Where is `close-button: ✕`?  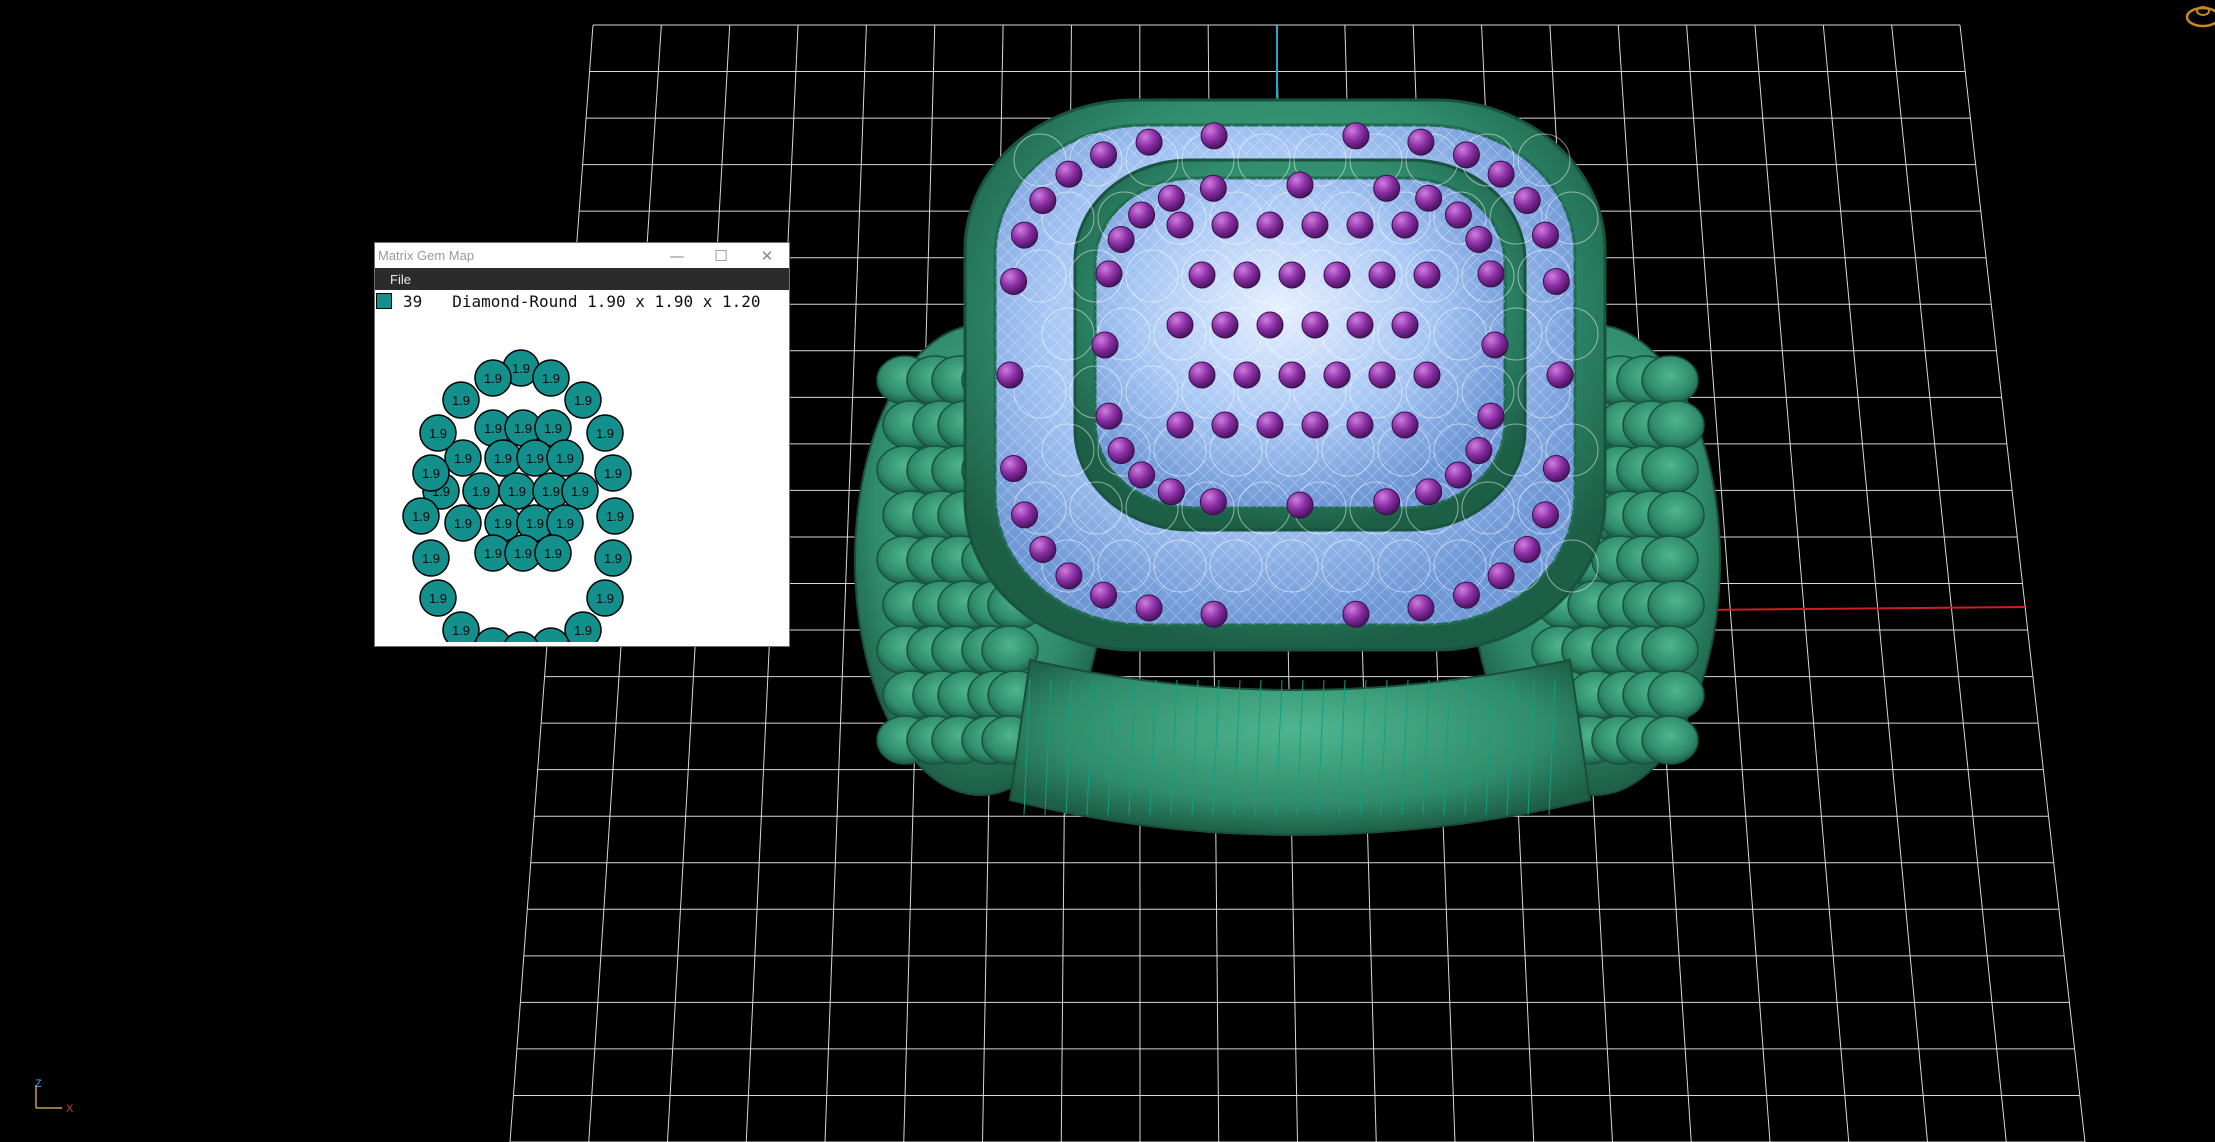
close-button: ✕ is located at coordinates (767, 255).